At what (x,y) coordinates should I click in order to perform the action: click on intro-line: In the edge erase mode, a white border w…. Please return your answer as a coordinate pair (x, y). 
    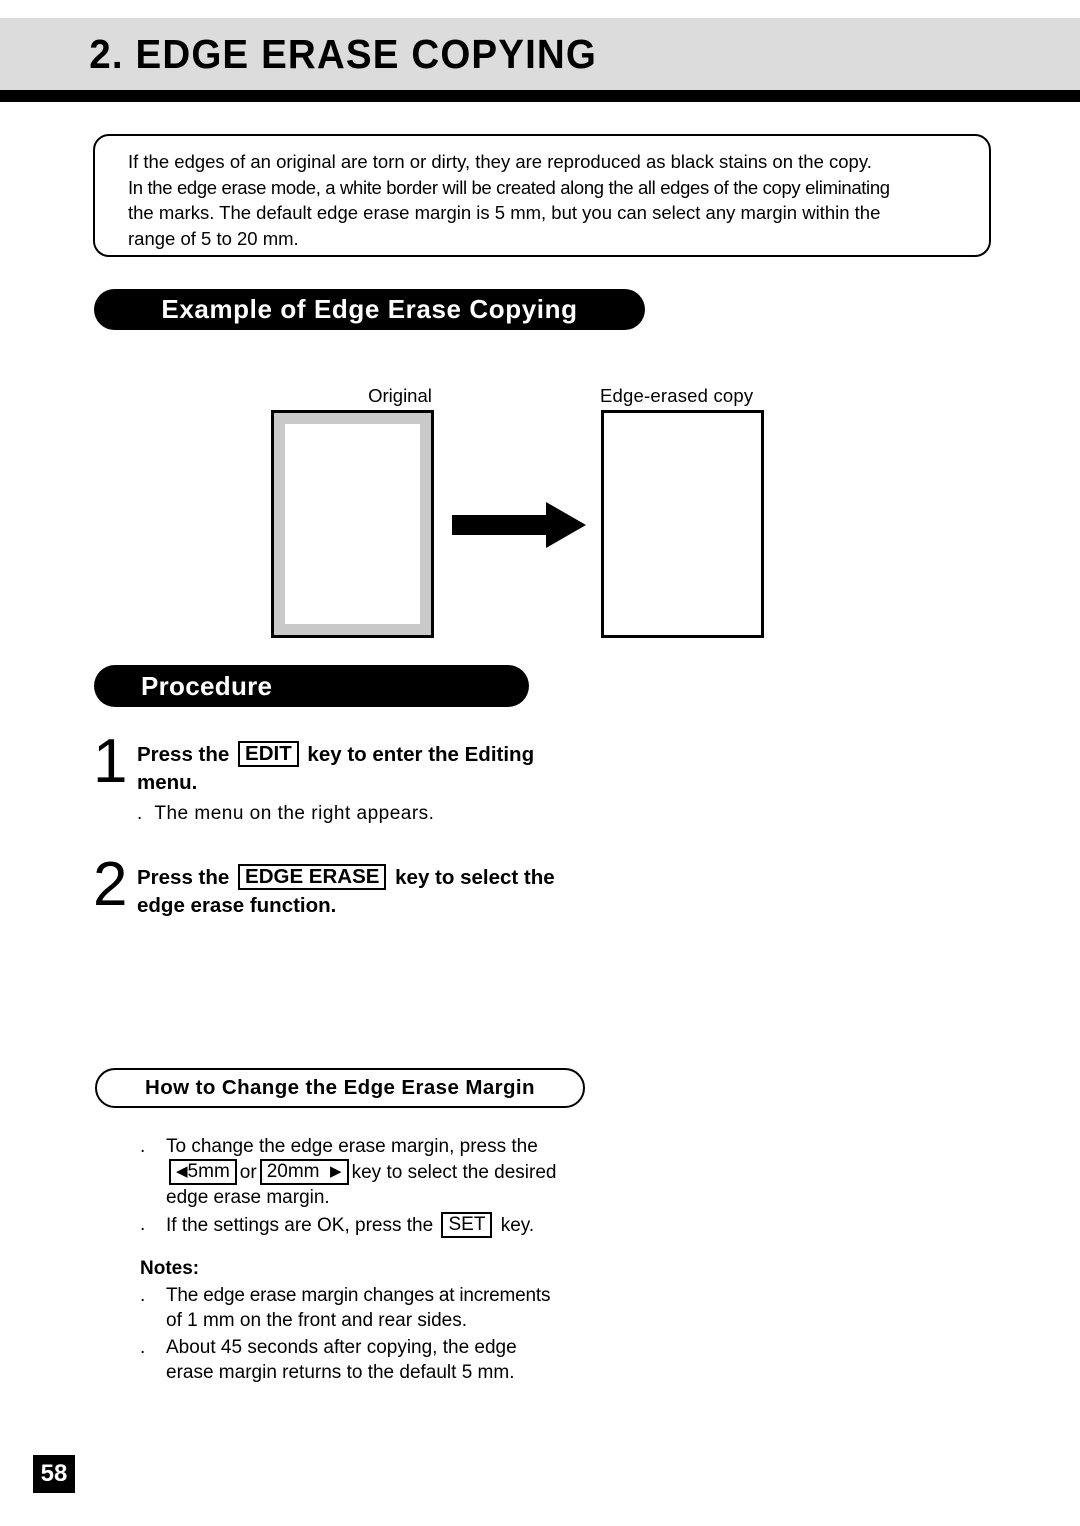
    Looking at the image, I should click on (509, 187).